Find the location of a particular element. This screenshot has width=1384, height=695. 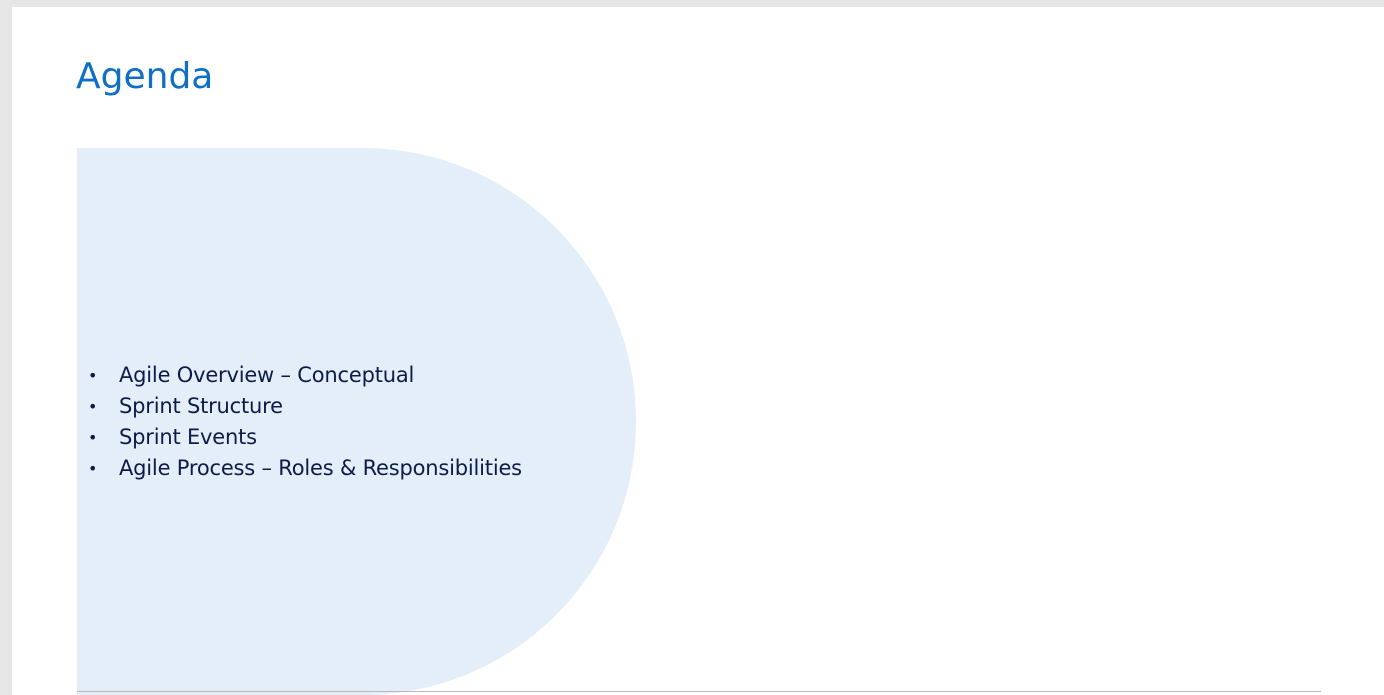

slide-bottom-divider is located at coordinates (699, 691).